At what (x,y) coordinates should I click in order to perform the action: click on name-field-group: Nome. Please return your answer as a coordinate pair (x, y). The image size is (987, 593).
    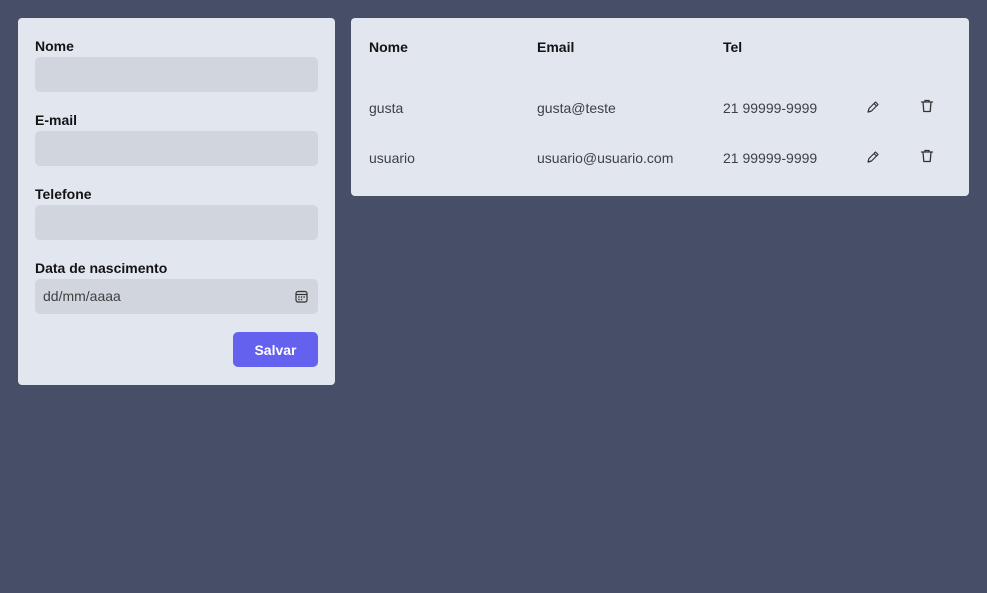
    Looking at the image, I should click on (176, 75).